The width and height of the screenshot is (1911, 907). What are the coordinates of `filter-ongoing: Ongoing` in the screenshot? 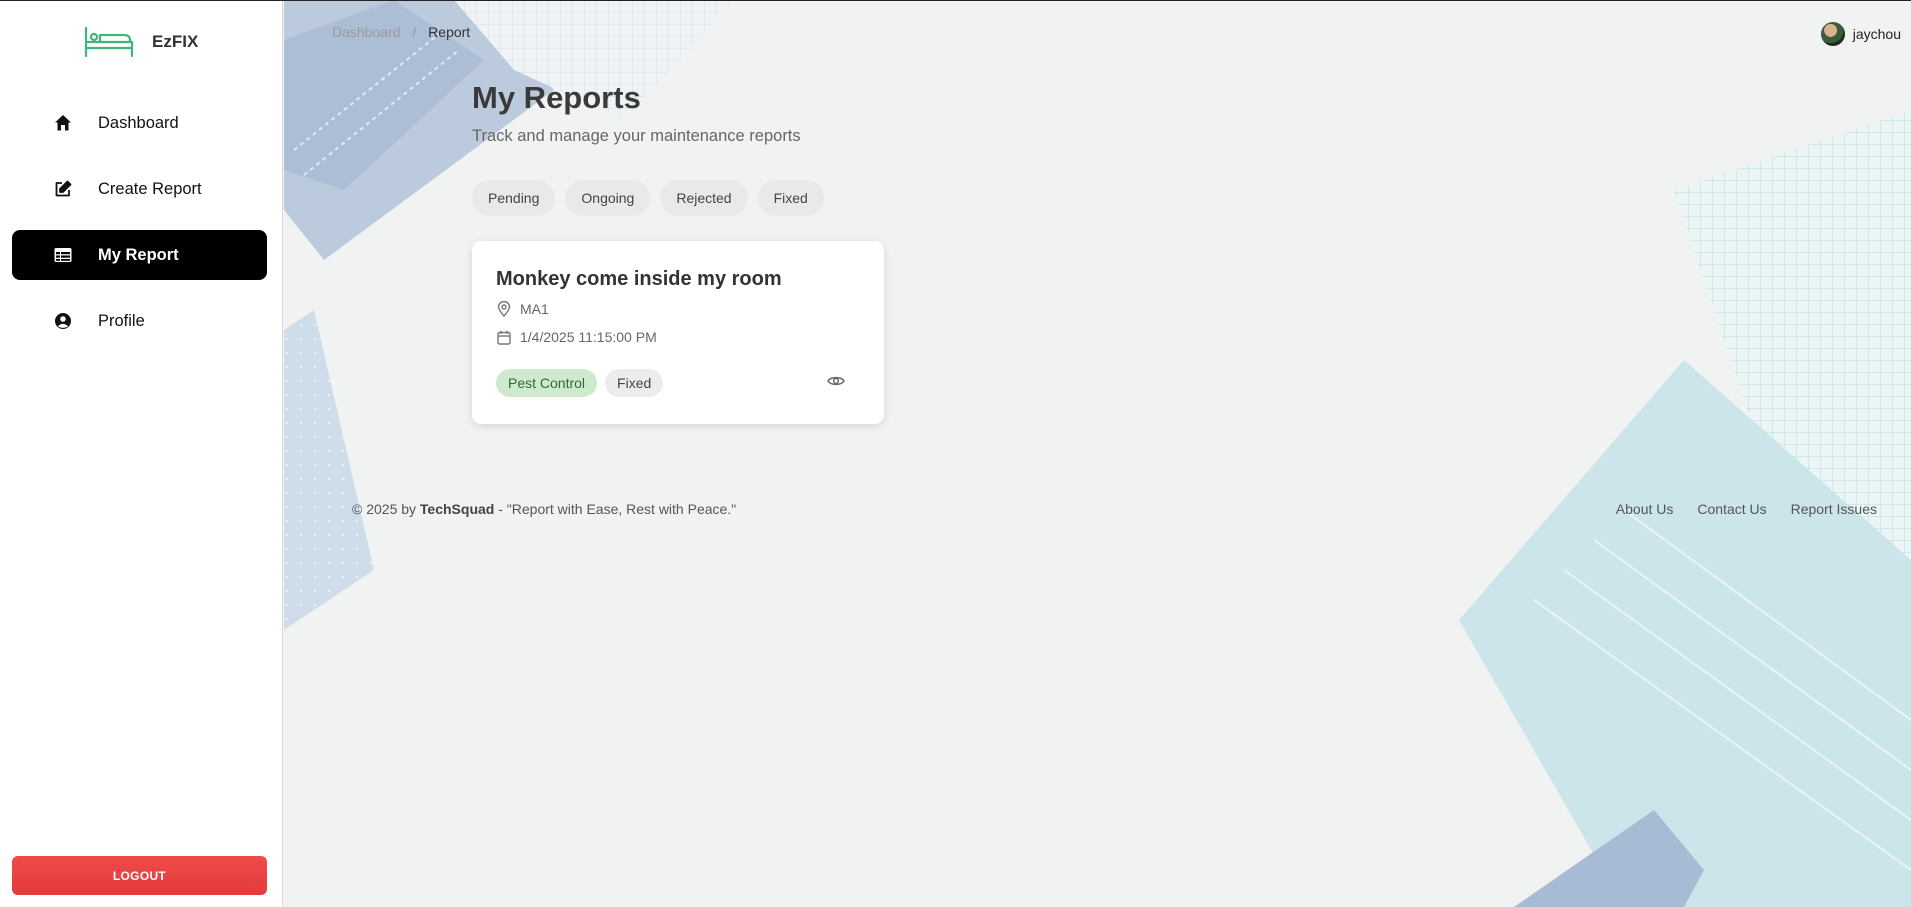 It's located at (608, 198).